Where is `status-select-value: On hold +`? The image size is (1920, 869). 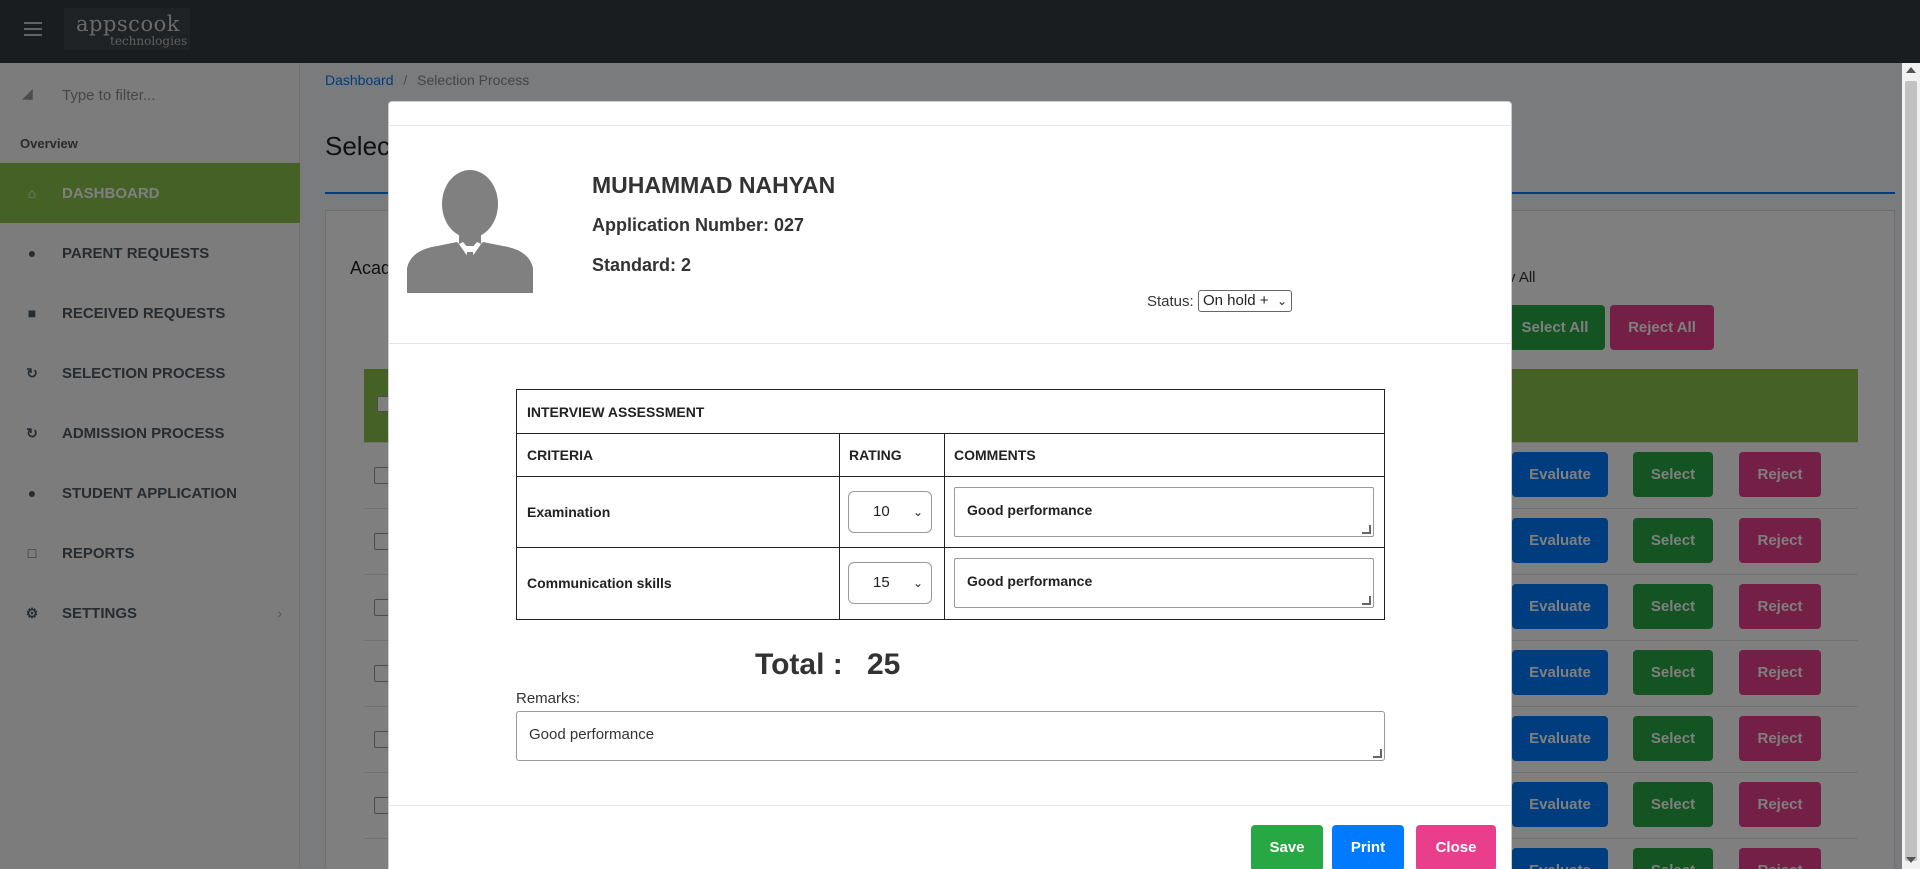
status-select-value: On hold + is located at coordinates (1236, 300).